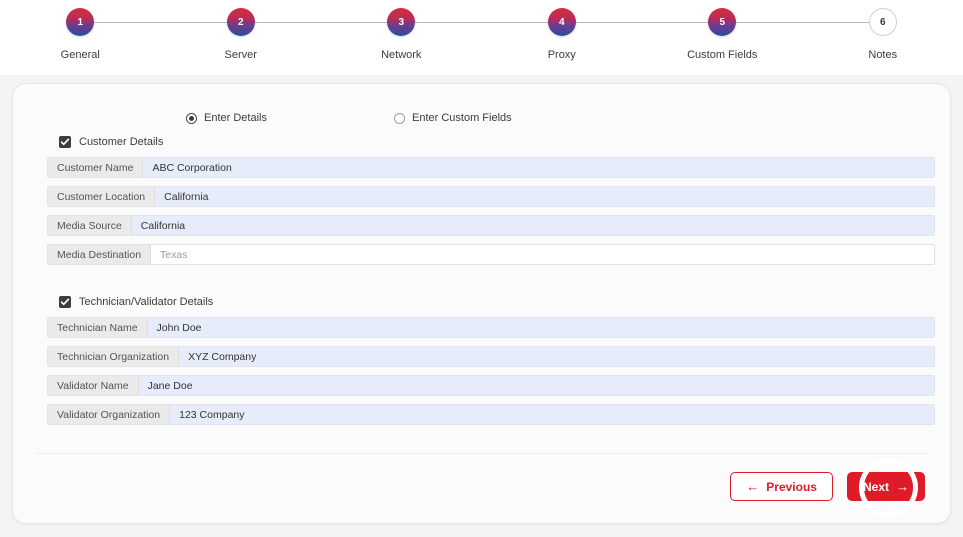  I want to click on mode-radio-group: Enter Details Enter Custom Fields, so click(481, 118).